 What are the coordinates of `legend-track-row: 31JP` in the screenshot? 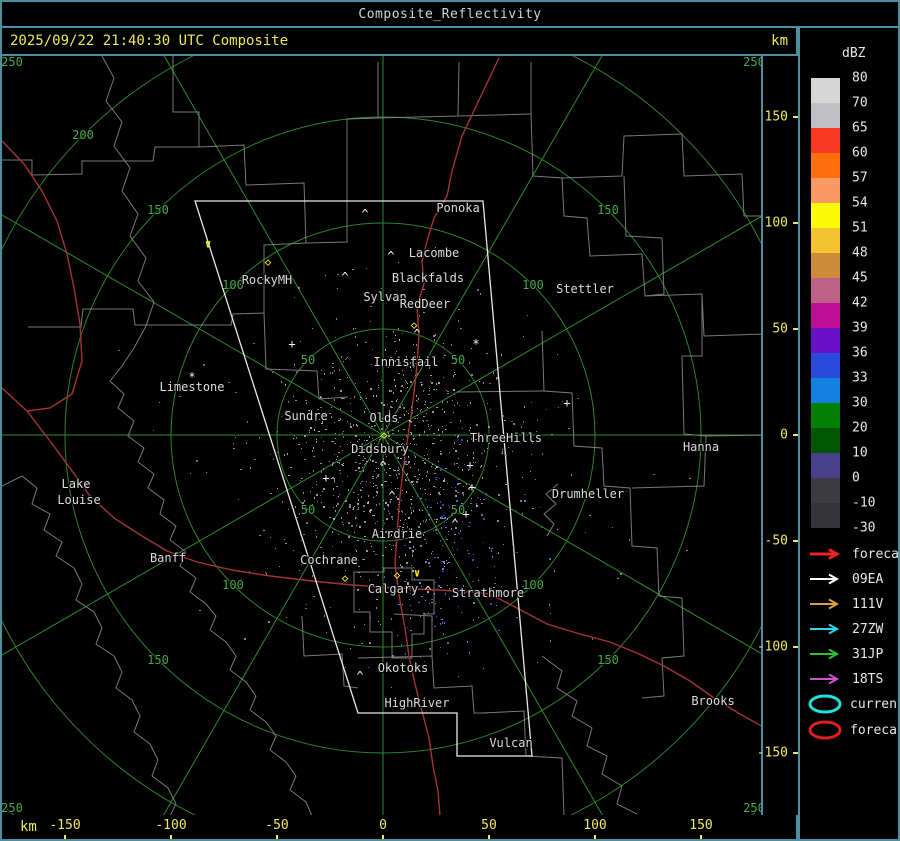 It's located at (845, 654).